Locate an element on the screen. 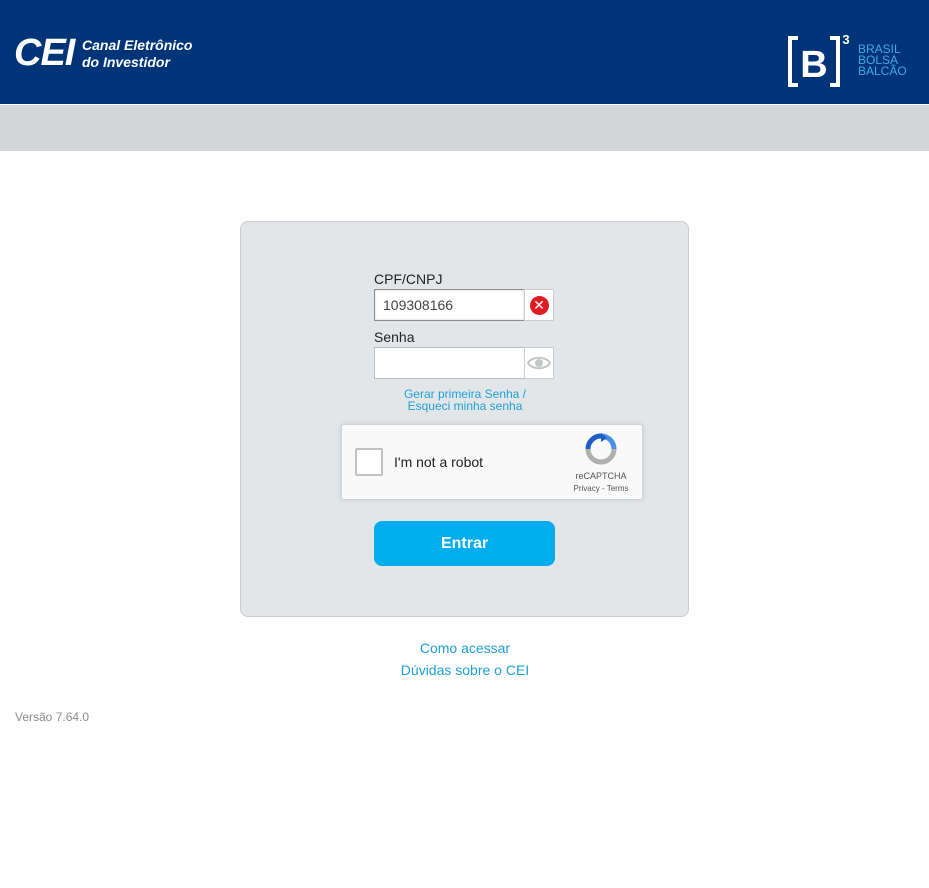  eye-icon is located at coordinates (539, 363).